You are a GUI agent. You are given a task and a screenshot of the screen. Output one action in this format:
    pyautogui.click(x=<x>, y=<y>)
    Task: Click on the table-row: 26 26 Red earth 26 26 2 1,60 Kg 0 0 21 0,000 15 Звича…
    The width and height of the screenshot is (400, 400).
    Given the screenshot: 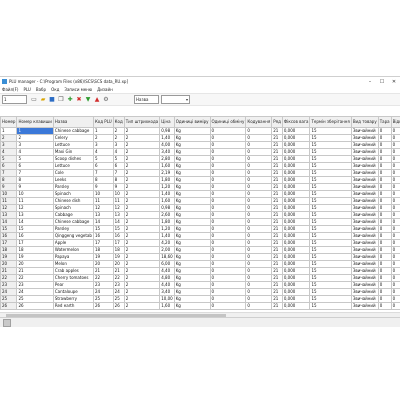 What is the action you would take?
    pyautogui.click(x=200, y=306)
    